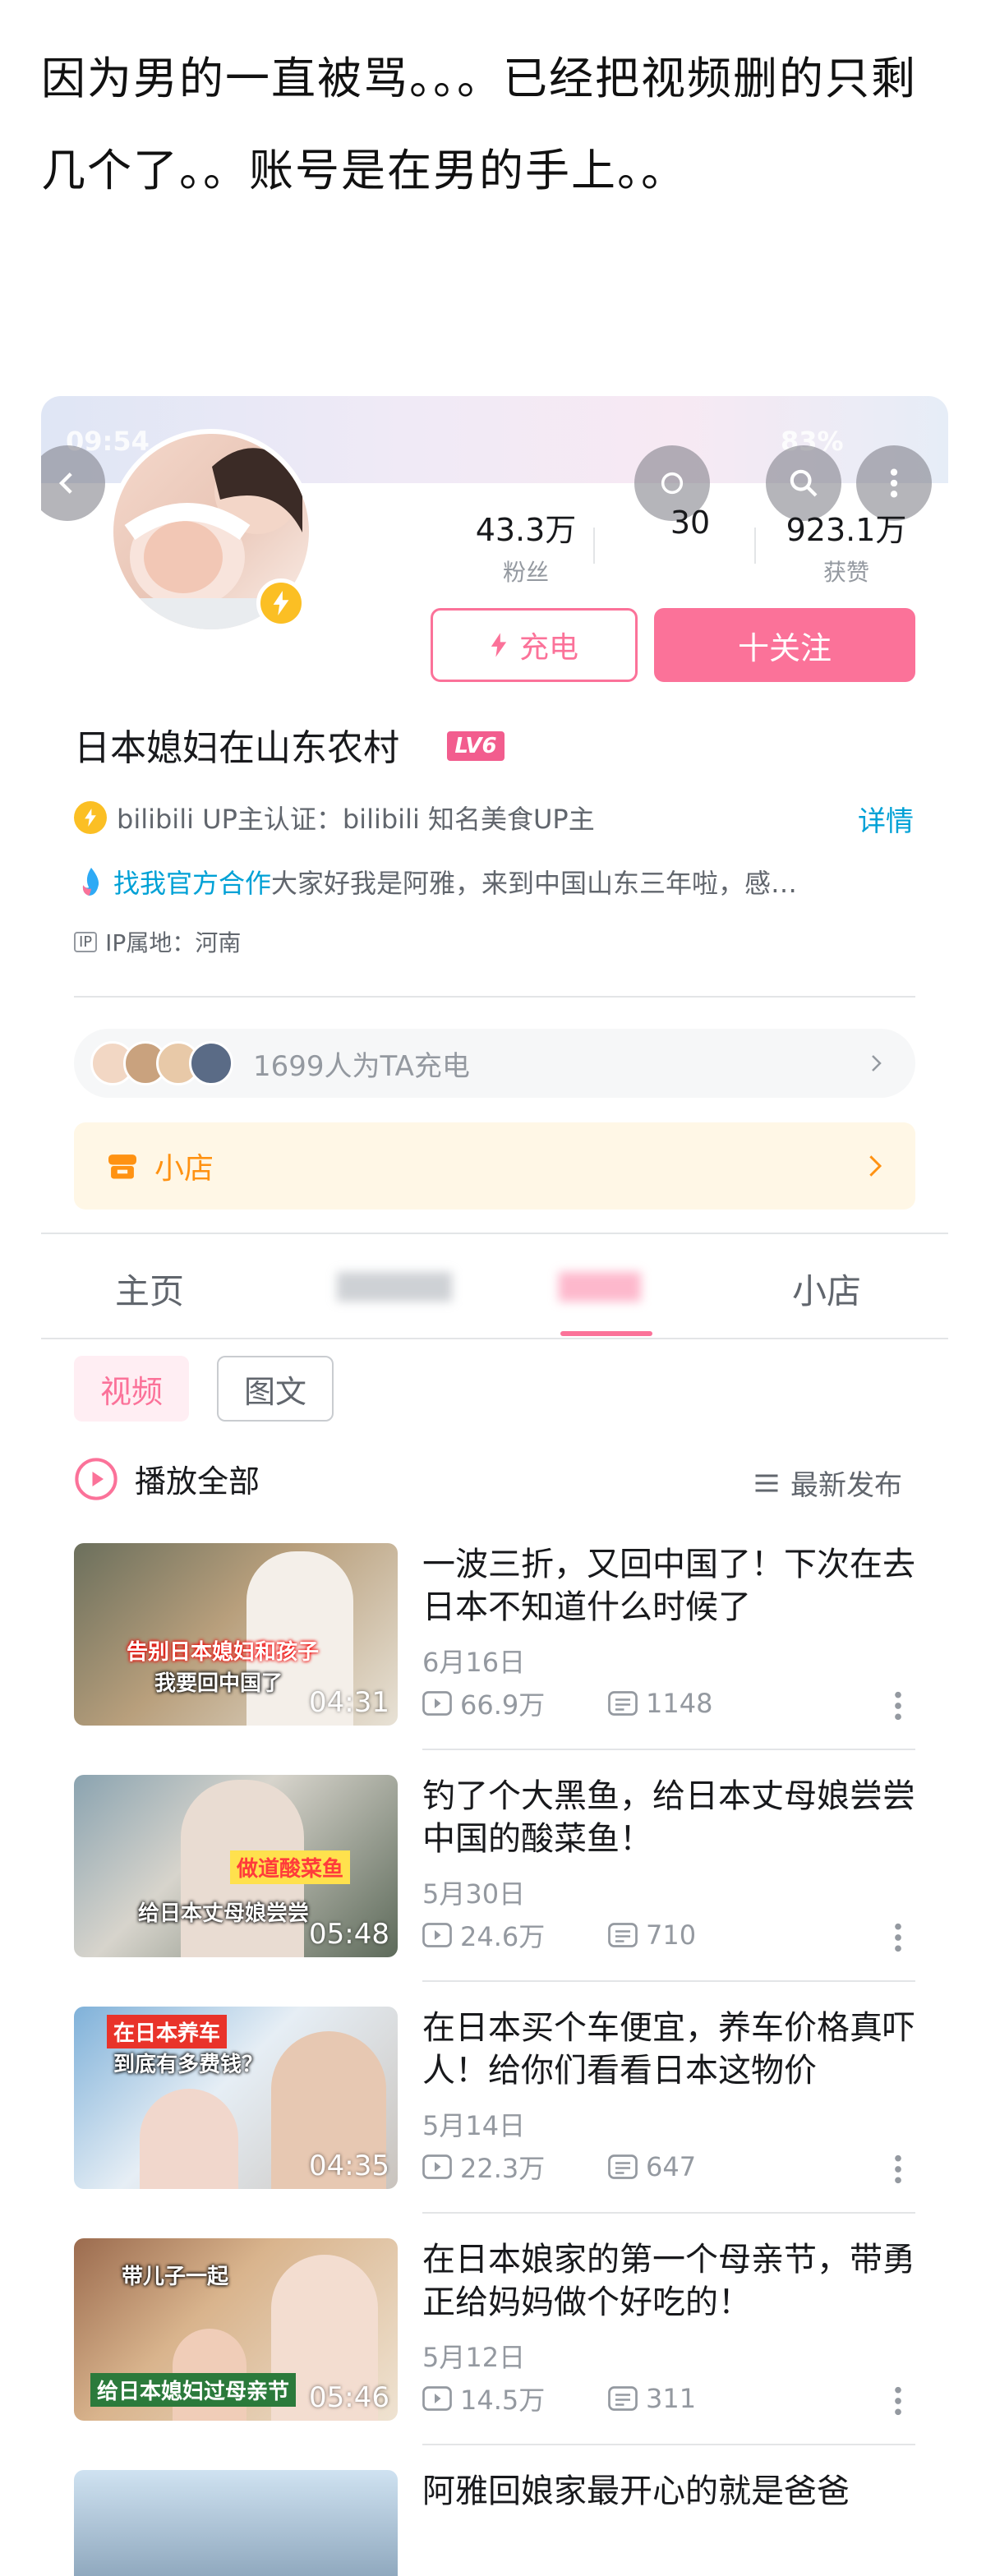 The height and width of the screenshot is (2576, 986). Describe the element at coordinates (219, 1683) in the screenshot. I see `thumbnail-caption: 我要回中国了` at that location.